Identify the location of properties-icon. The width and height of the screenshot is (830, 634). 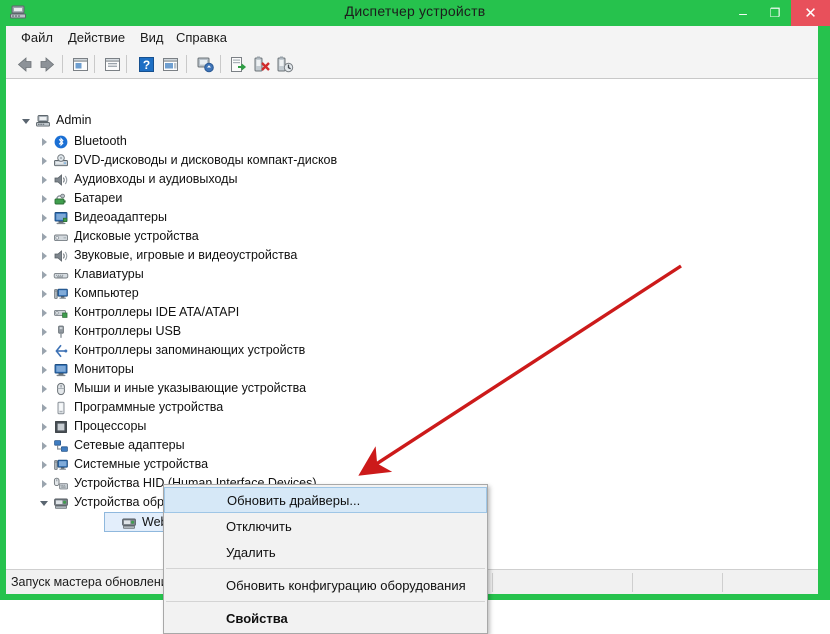
(112, 64).